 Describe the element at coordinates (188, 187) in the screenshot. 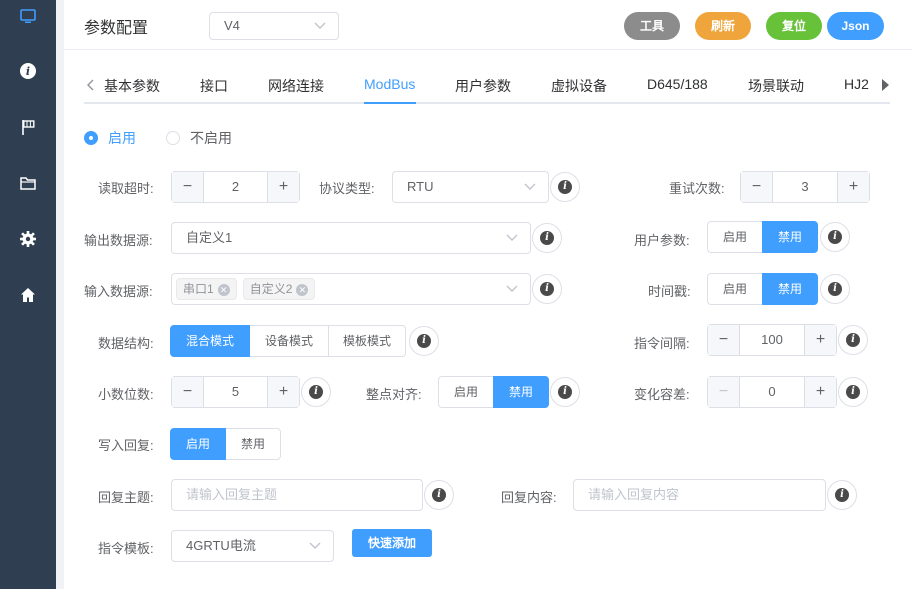

I see `read-timeout-minus: −` at that location.